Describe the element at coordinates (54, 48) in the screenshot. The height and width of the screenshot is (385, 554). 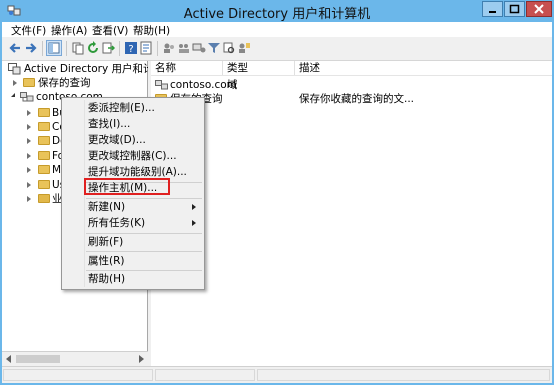
I see `show-tree-icon` at that location.